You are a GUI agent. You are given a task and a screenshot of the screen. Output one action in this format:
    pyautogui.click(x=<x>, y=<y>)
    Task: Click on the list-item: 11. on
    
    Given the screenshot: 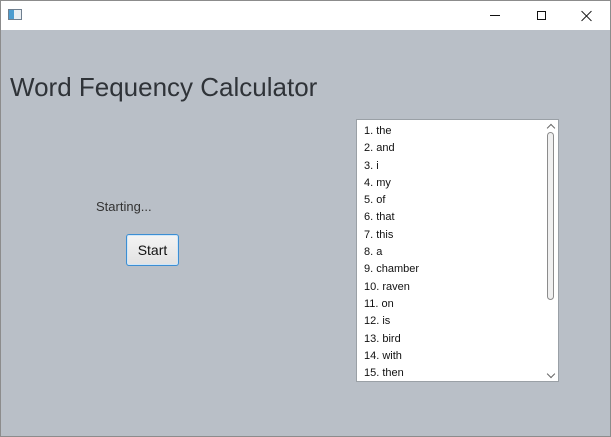 What is the action you would take?
    pyautogui.click(x=451, y=304)
    